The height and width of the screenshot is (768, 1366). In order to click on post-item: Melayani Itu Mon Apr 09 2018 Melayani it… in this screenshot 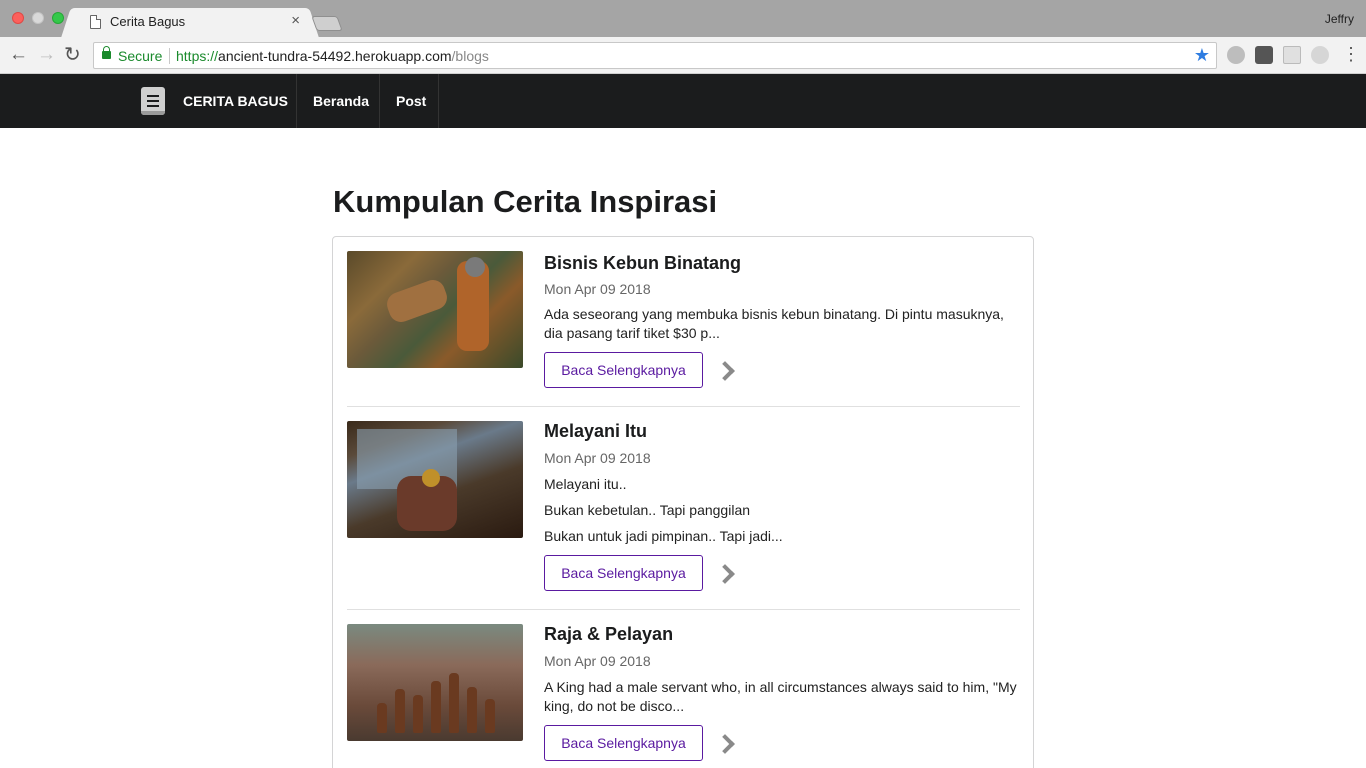, I will do `click(683, 507)`.